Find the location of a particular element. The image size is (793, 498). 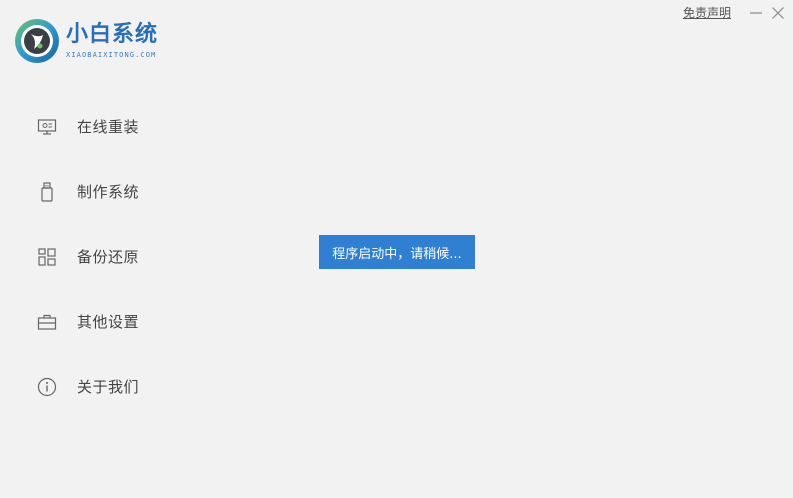

app-title: 小白系统 is located at coordinates (112, 34).